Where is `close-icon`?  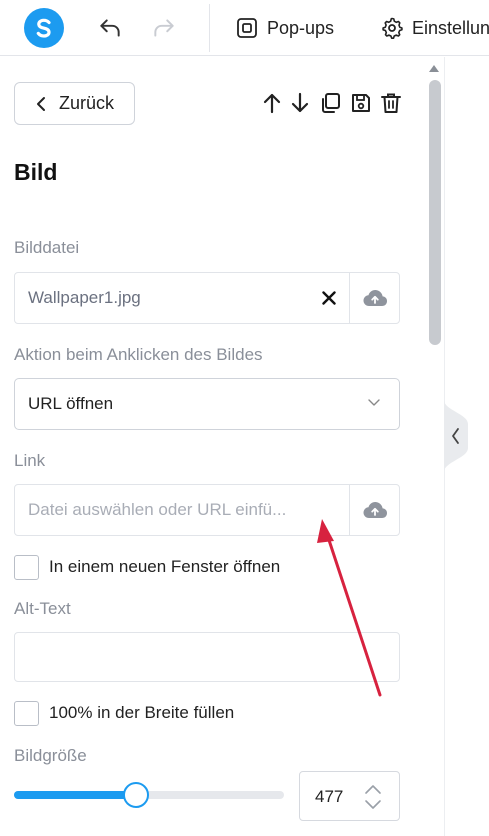 close-icon is located at coordinates (329, 298).